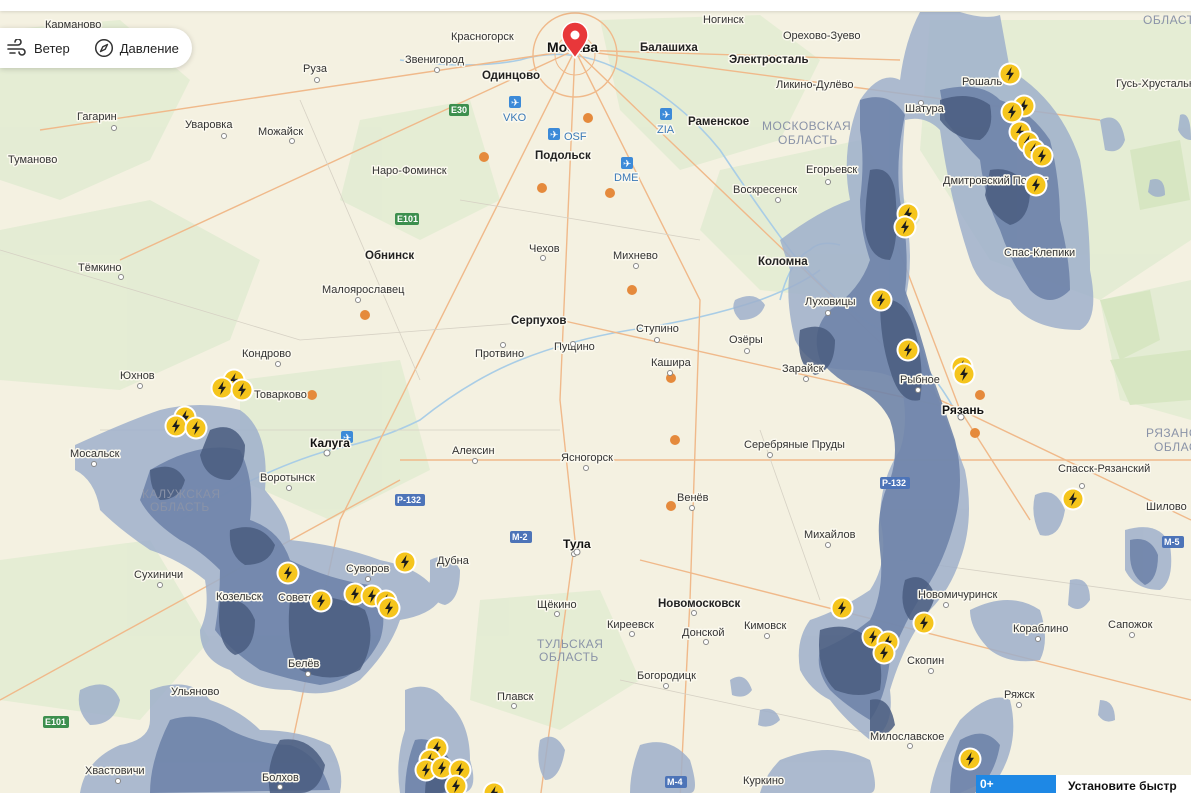 This screenshot has width=1191, height=793. I want to click on city-label: Венёв, so click(693, 498).